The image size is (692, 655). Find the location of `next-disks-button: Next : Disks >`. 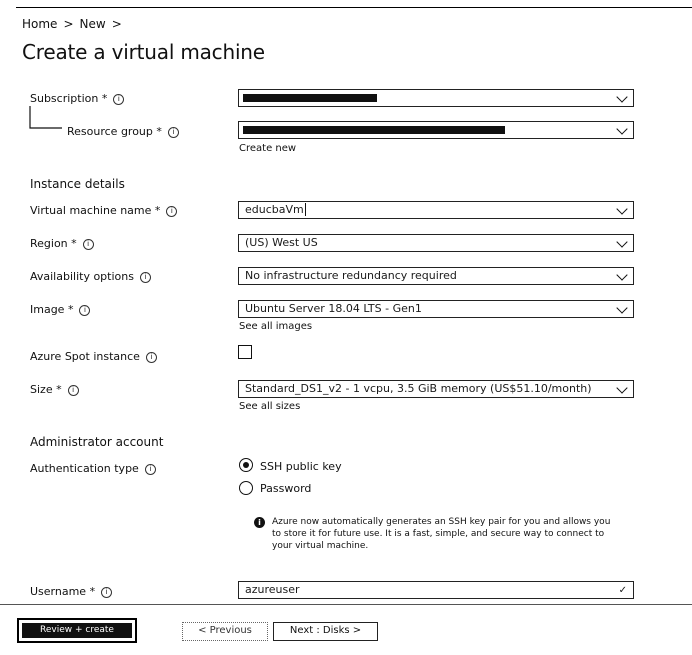

next-disks-button: Next : Disks > is located at coordinates (325, 631).